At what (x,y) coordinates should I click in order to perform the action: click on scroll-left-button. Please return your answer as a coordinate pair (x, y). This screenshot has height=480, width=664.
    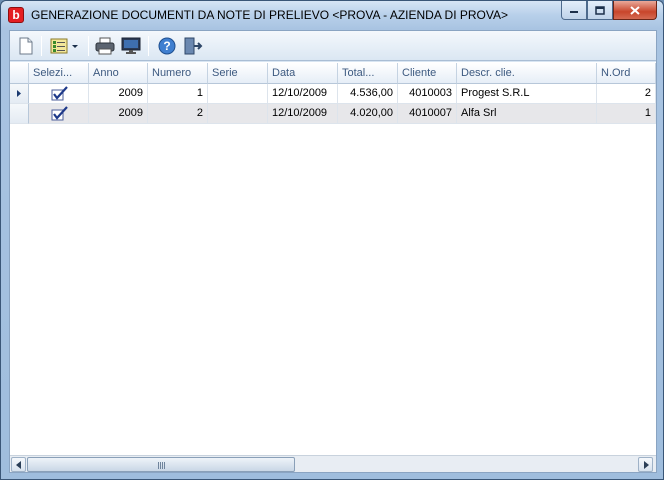
    Looking at the image, I should click on (18, 464).